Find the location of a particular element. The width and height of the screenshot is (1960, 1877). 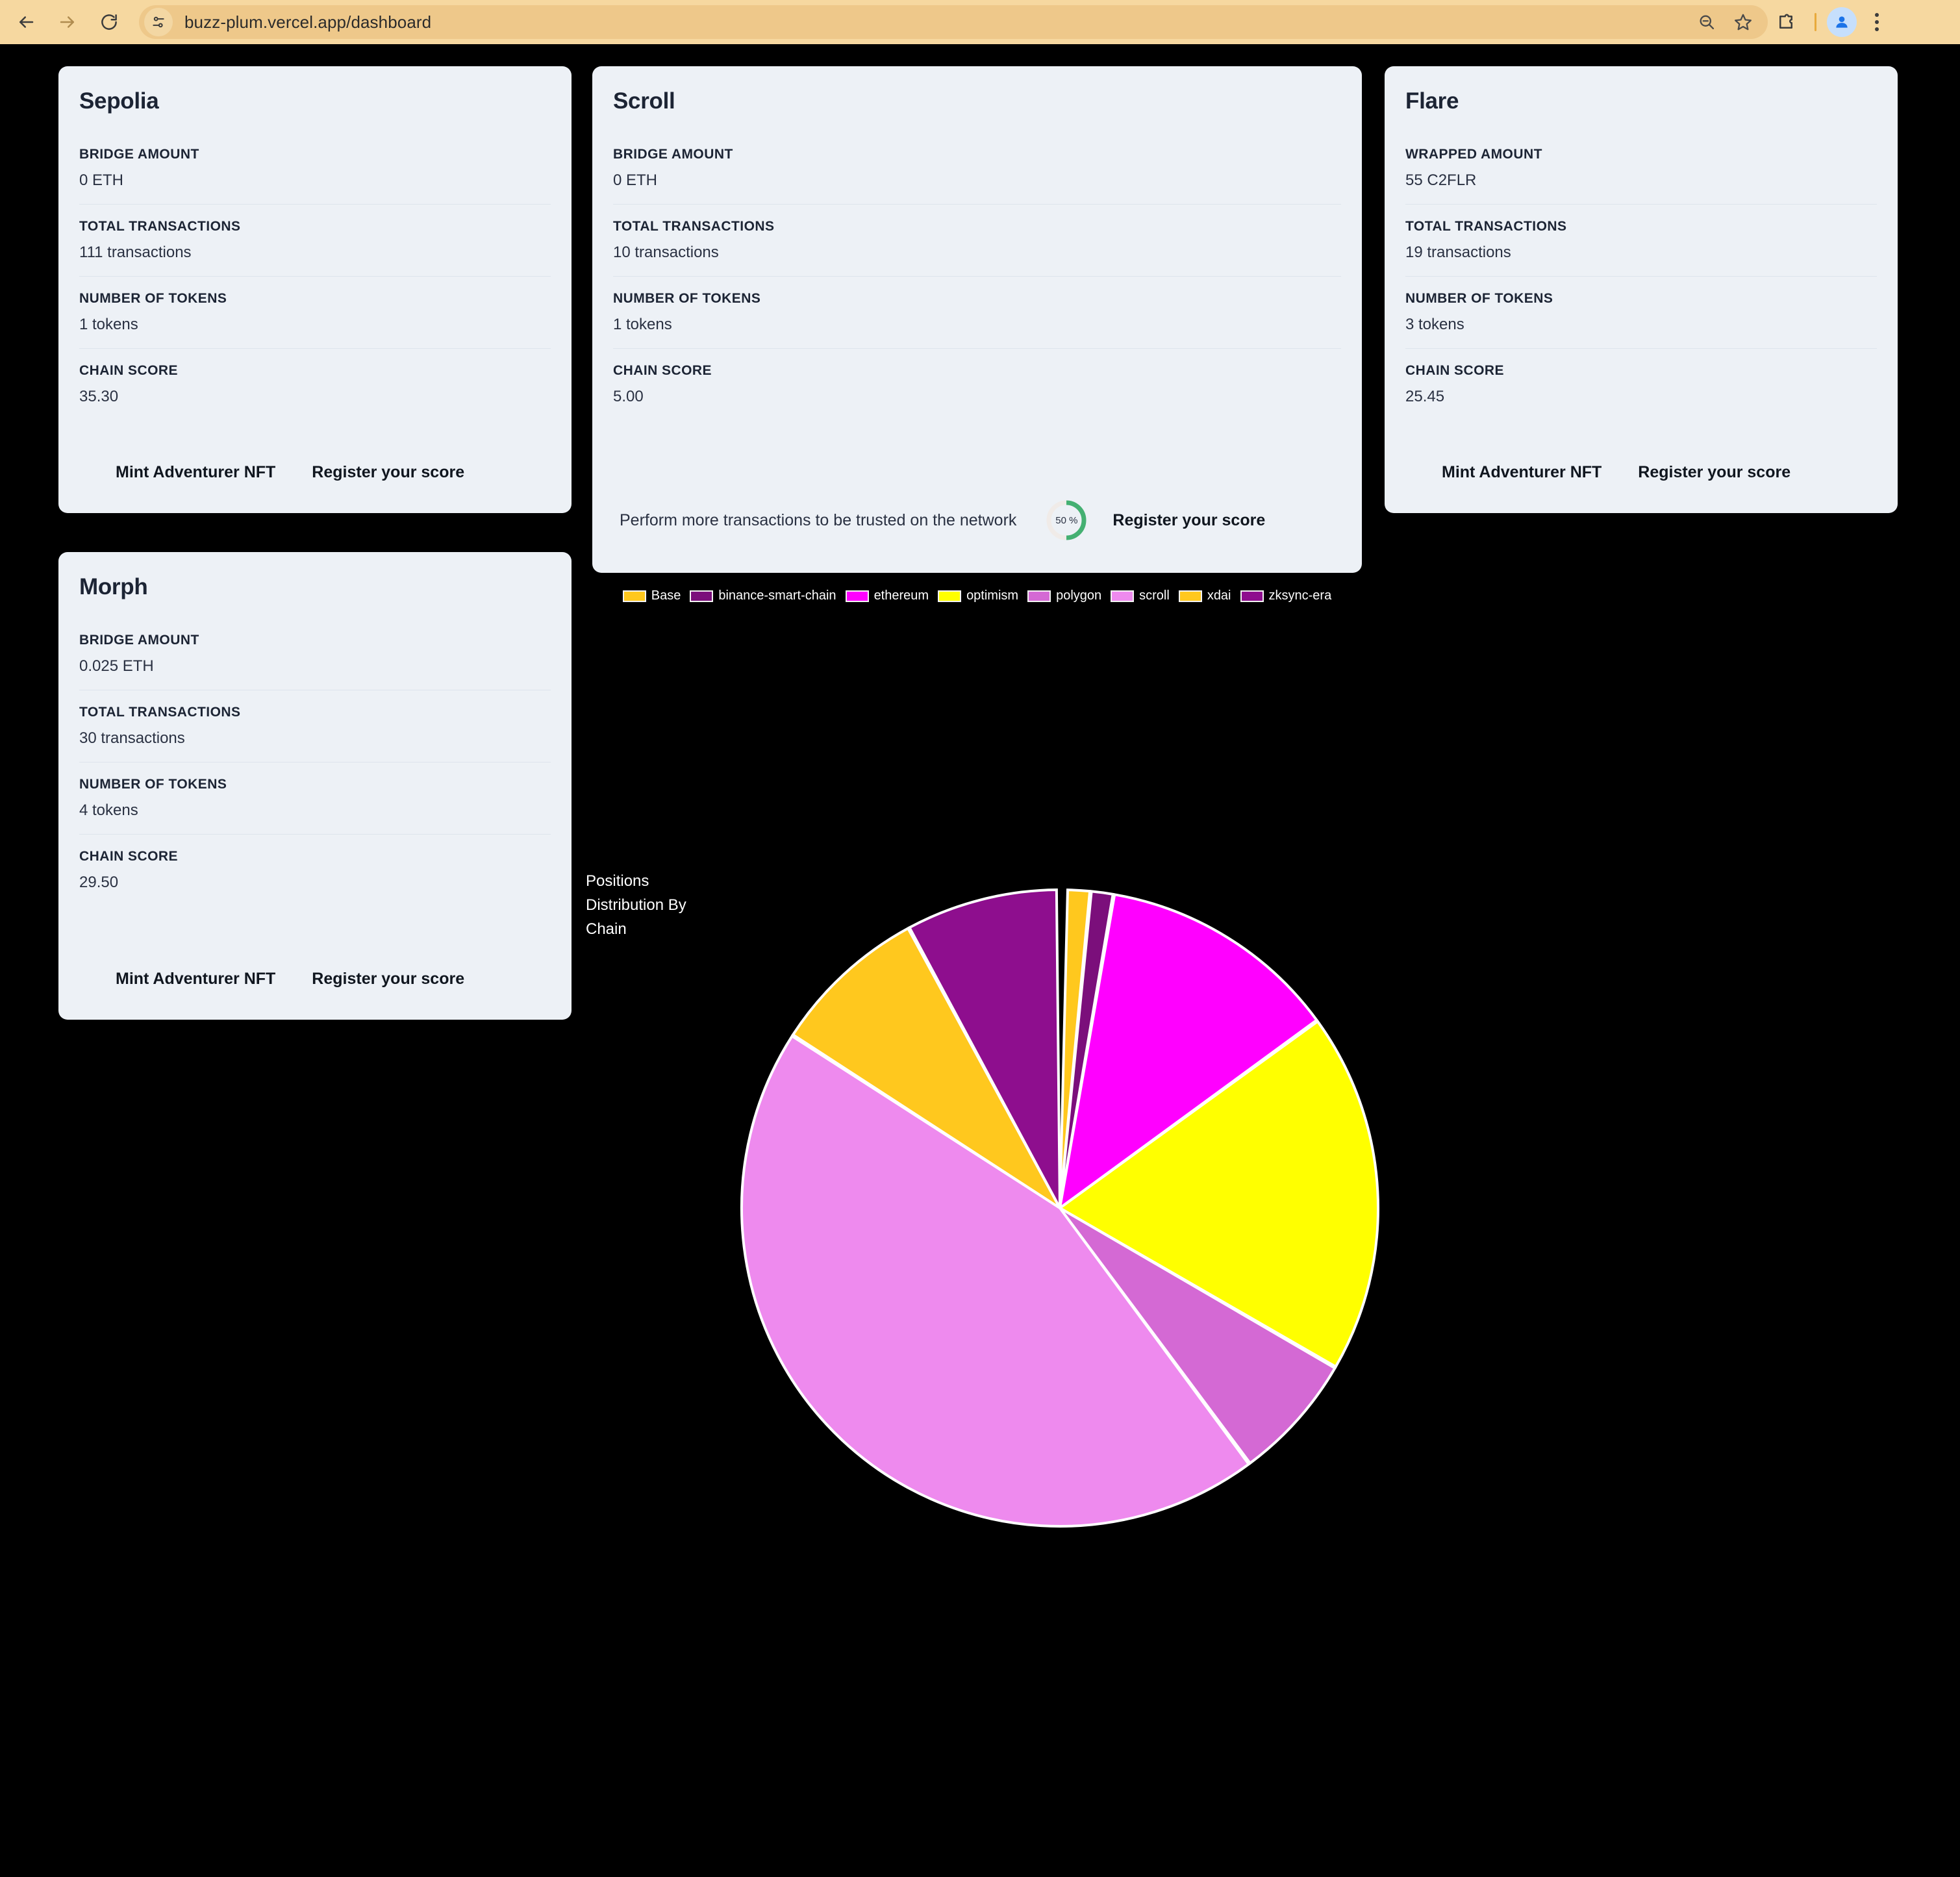

toolbar-actions is located at coordinates (1835, 22).